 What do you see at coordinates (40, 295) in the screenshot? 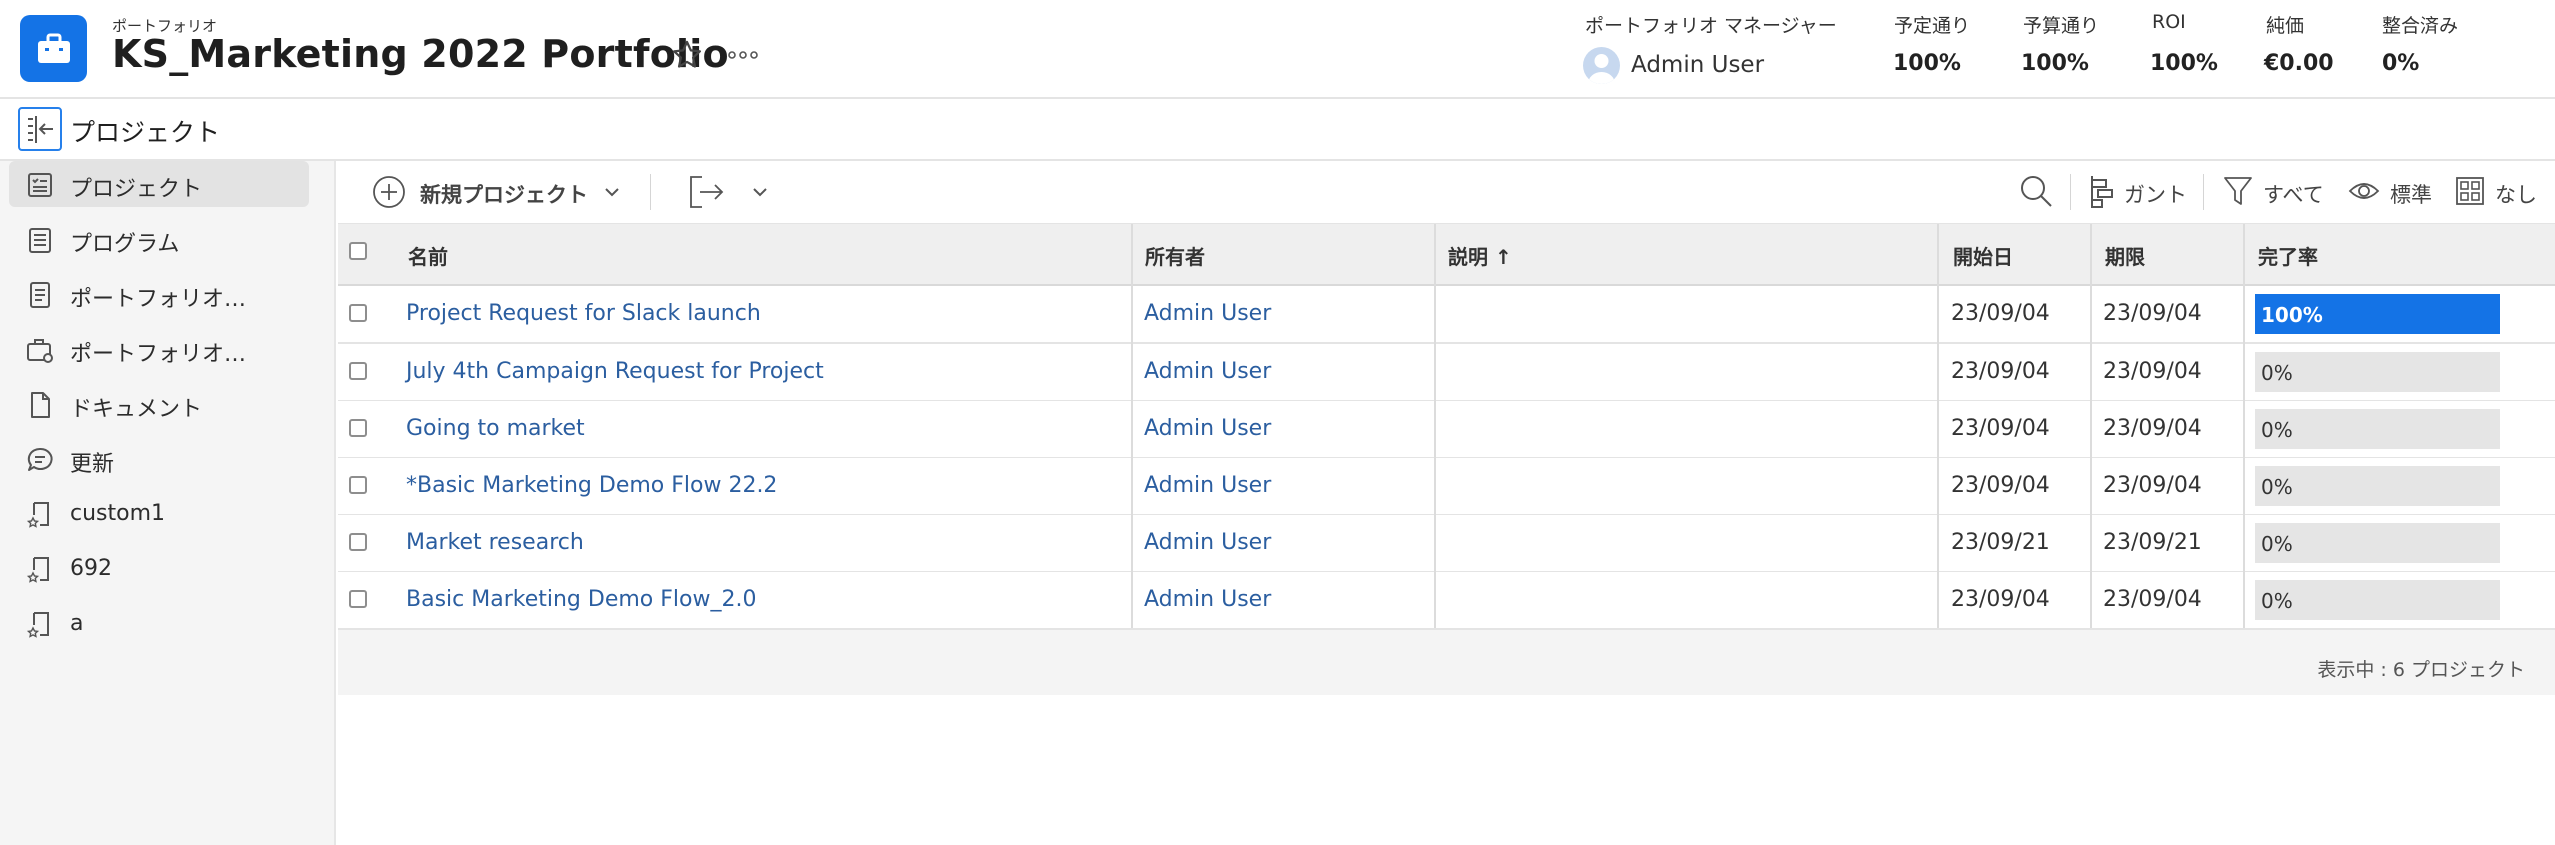
I see `portfolio-doc-icon` at bounding box center [40, 295].